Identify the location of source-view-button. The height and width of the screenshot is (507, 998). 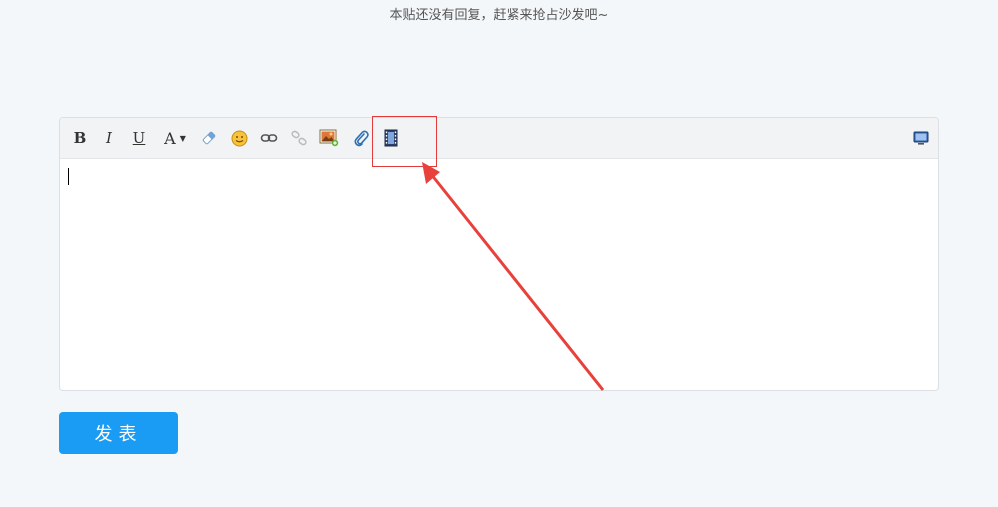
(921, 138).